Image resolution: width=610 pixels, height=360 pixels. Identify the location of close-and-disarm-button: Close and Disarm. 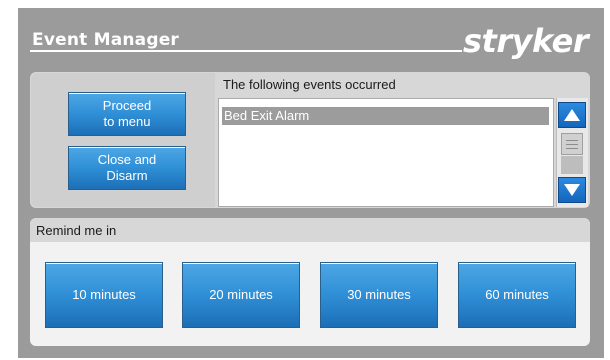
(127, 168).